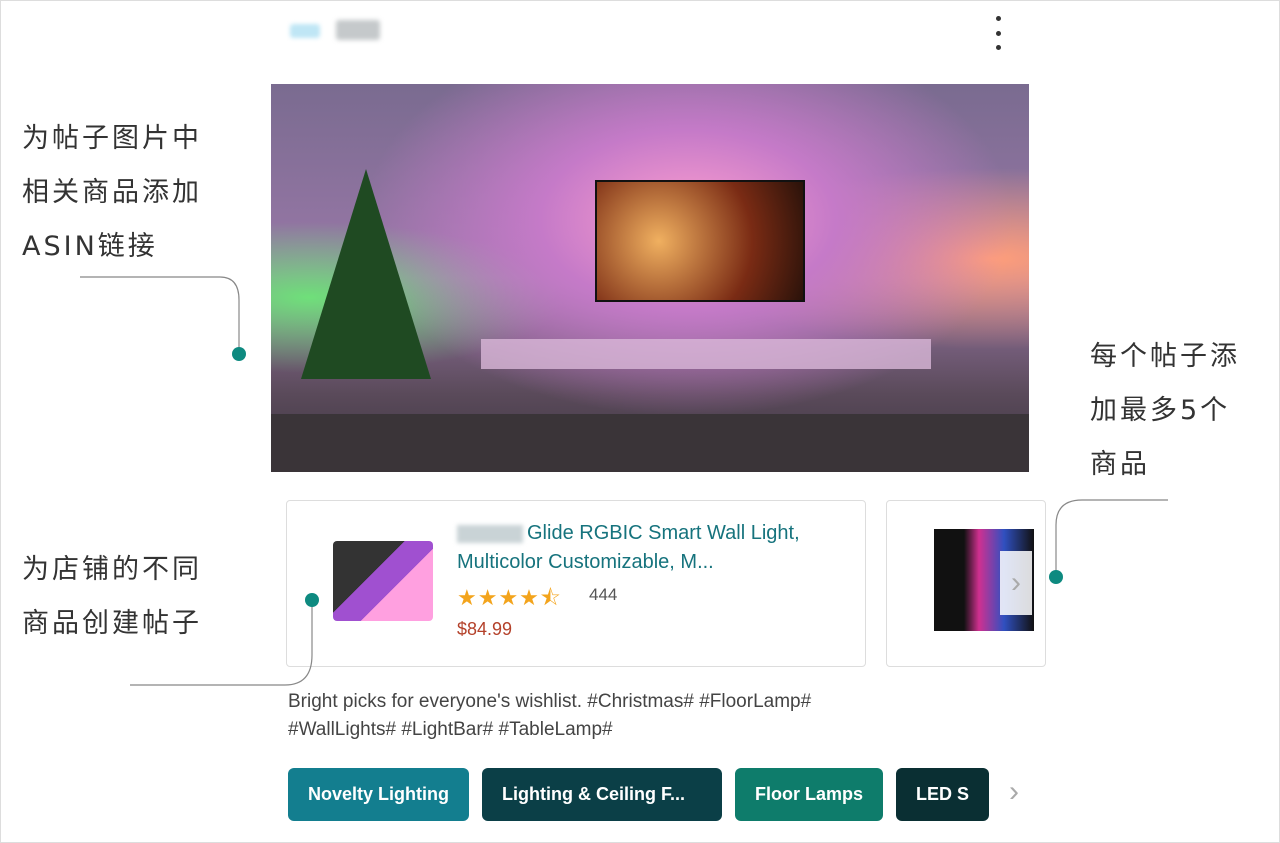 The width and height of the screenshot is (1280, 843). Describe the element at coordinates (90, 246) in the screenshot. I see `annotation-line: ASIN链接` at that location.